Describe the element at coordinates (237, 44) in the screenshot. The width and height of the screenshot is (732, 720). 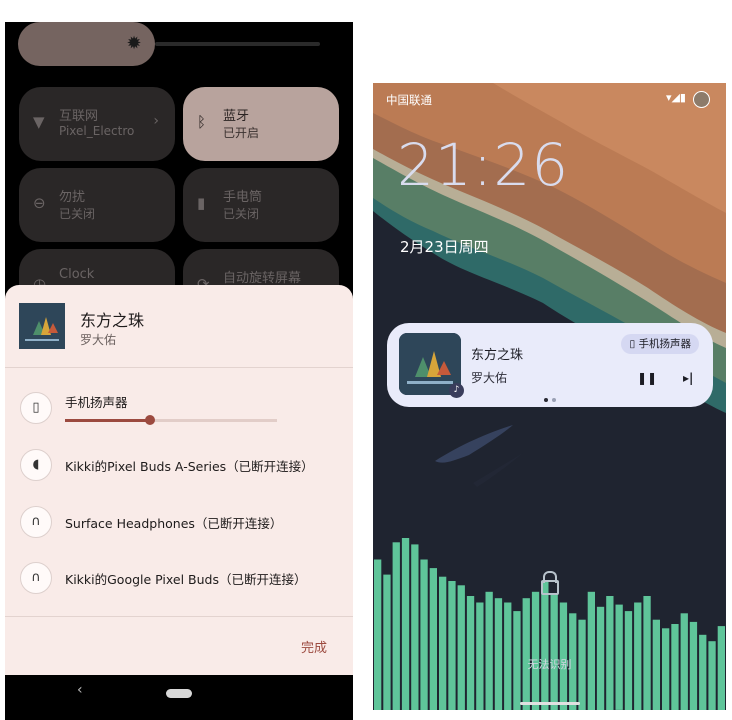
I see `brightness-slider-track` at that location.